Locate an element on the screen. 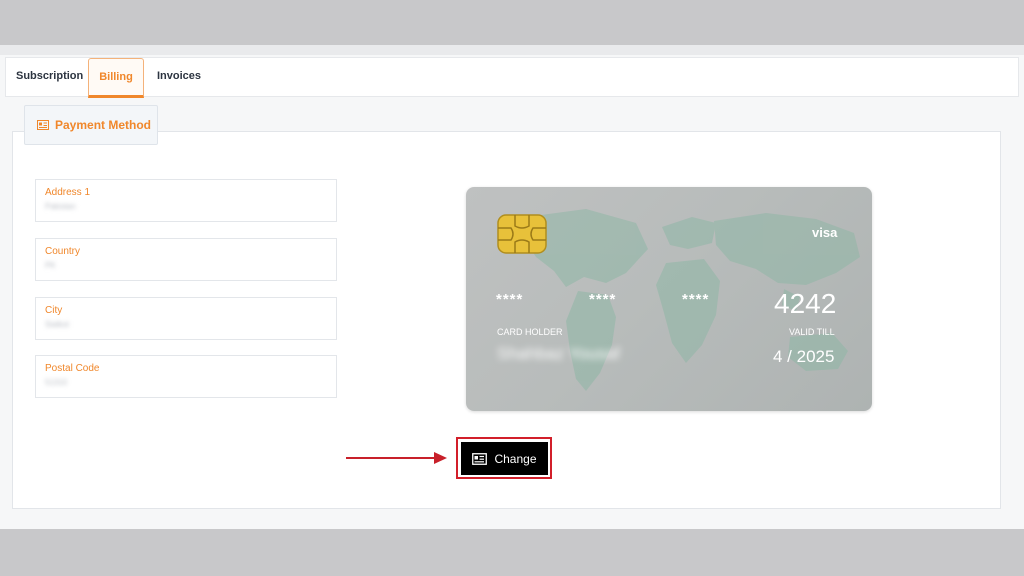 The width and height of the screenshot is (1024, 576). postal-code-field: Postal Code 51310 is located at coordinates (186, 376).